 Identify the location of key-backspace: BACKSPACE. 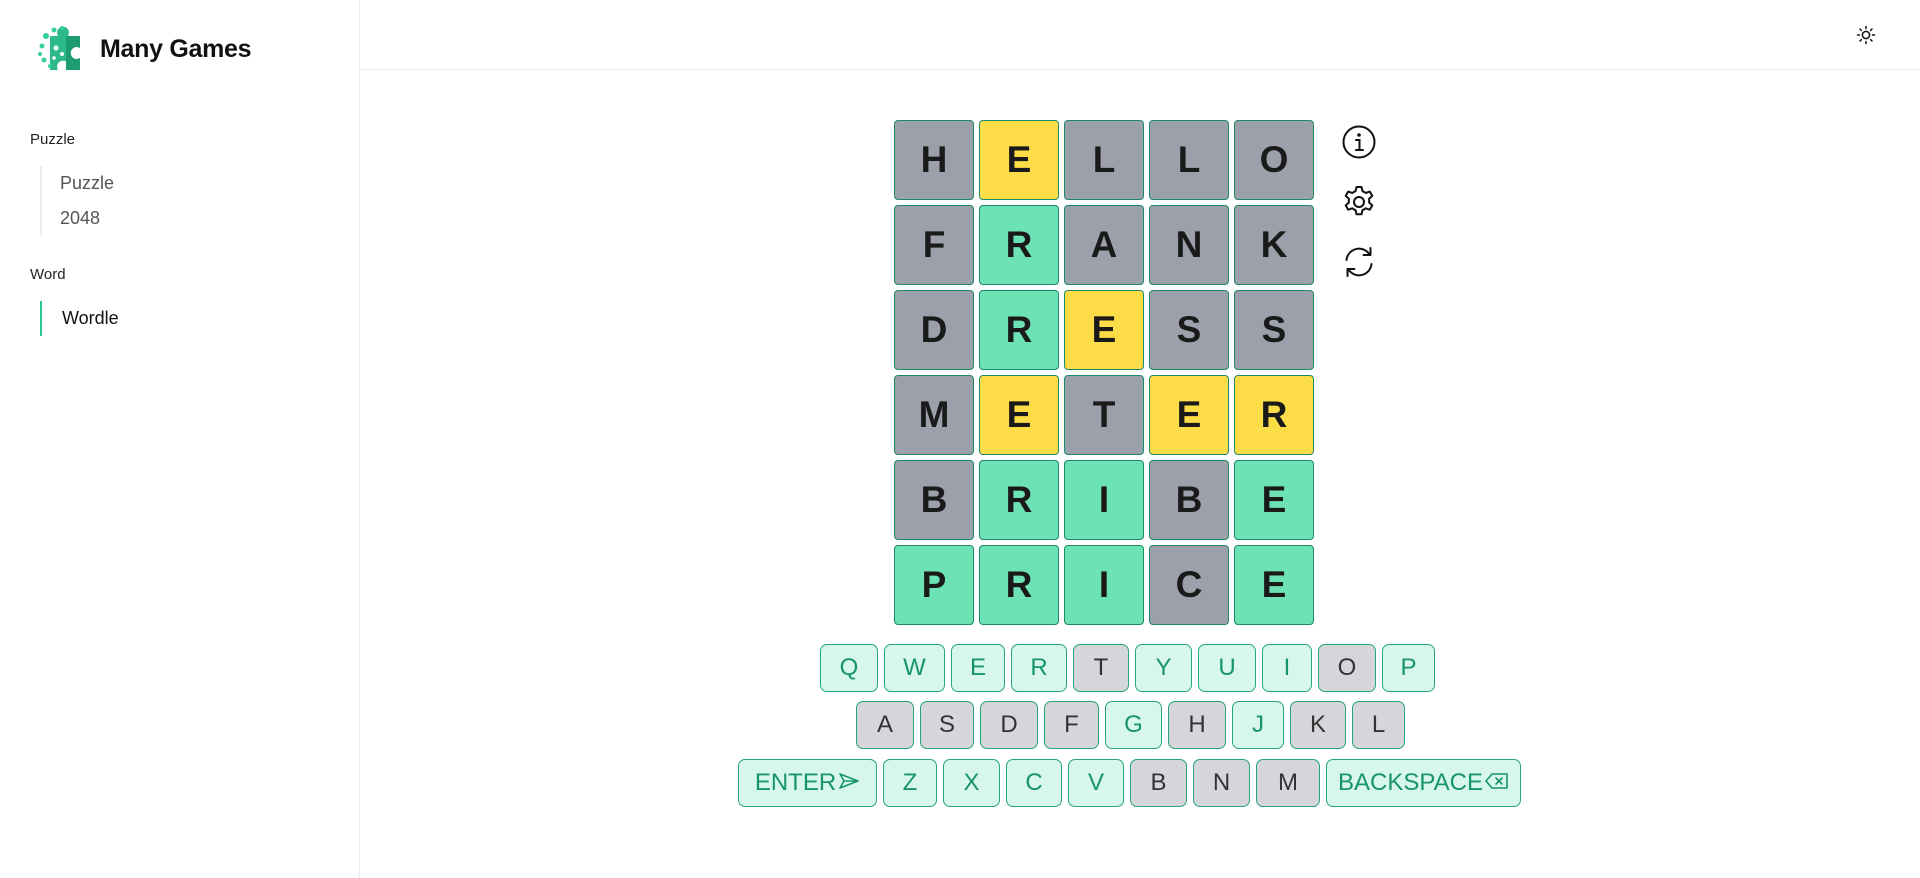
(1423, 783).